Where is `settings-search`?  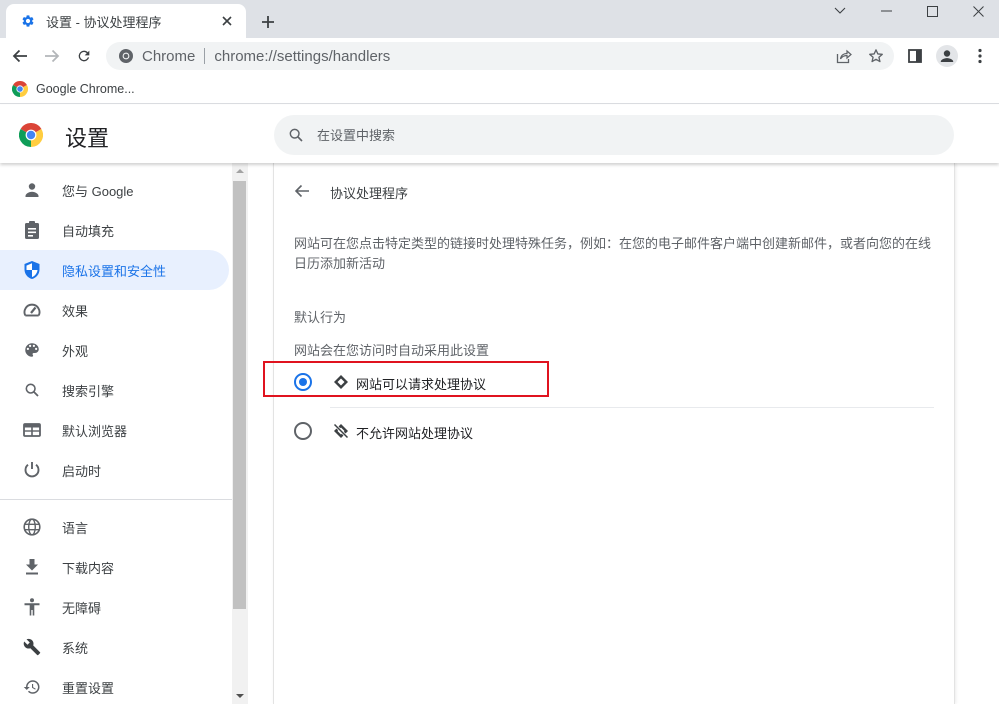
settings-search is located at coordinates (614, 135).